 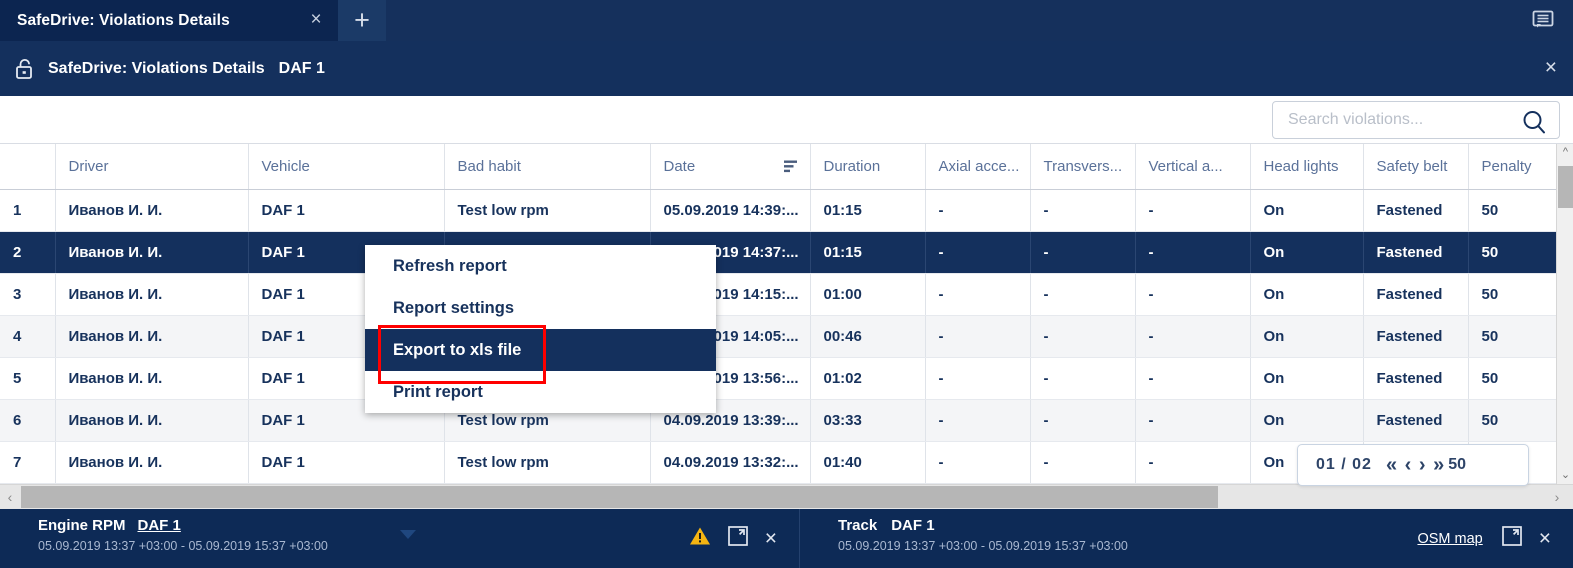 I want to click on window-subtitle: DAF 1, so click(x=301, y=68).